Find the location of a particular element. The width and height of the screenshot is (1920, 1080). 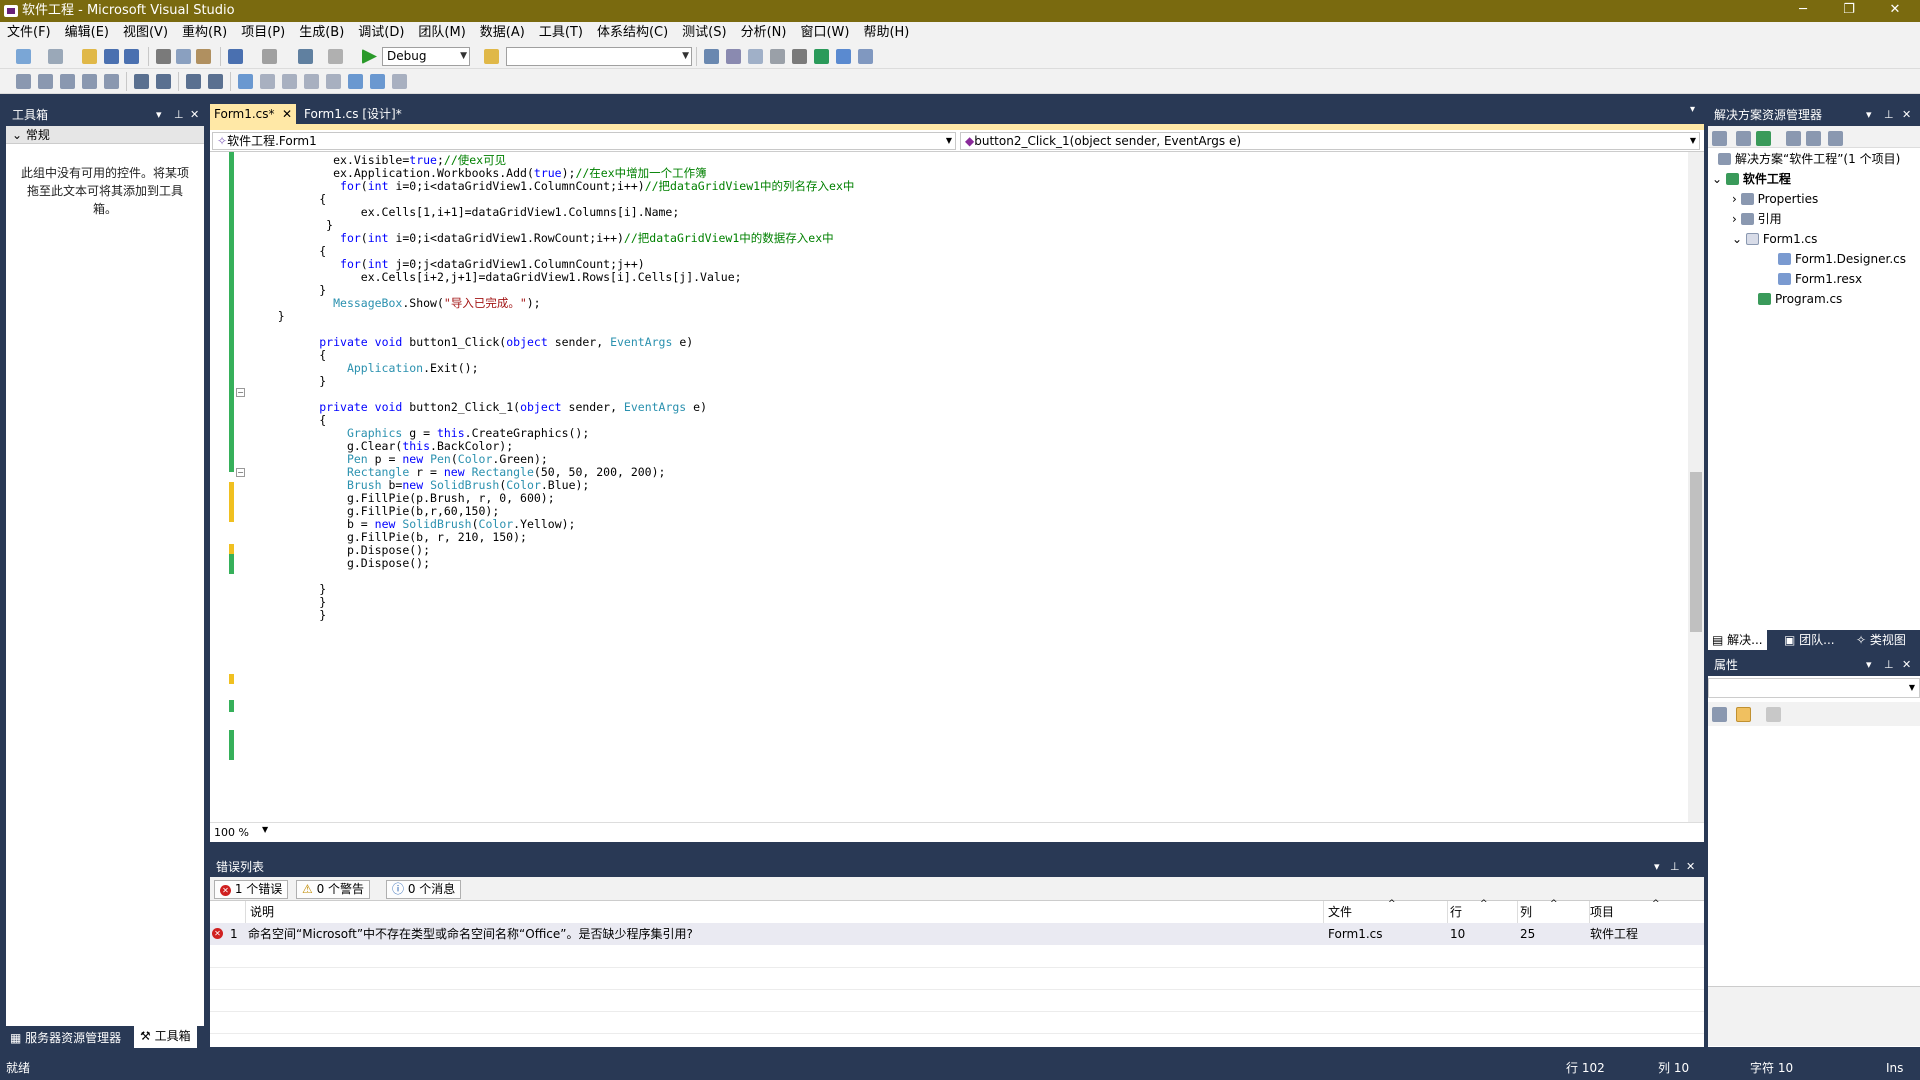

view-designer-icon is located at coordinates (1813, 138).